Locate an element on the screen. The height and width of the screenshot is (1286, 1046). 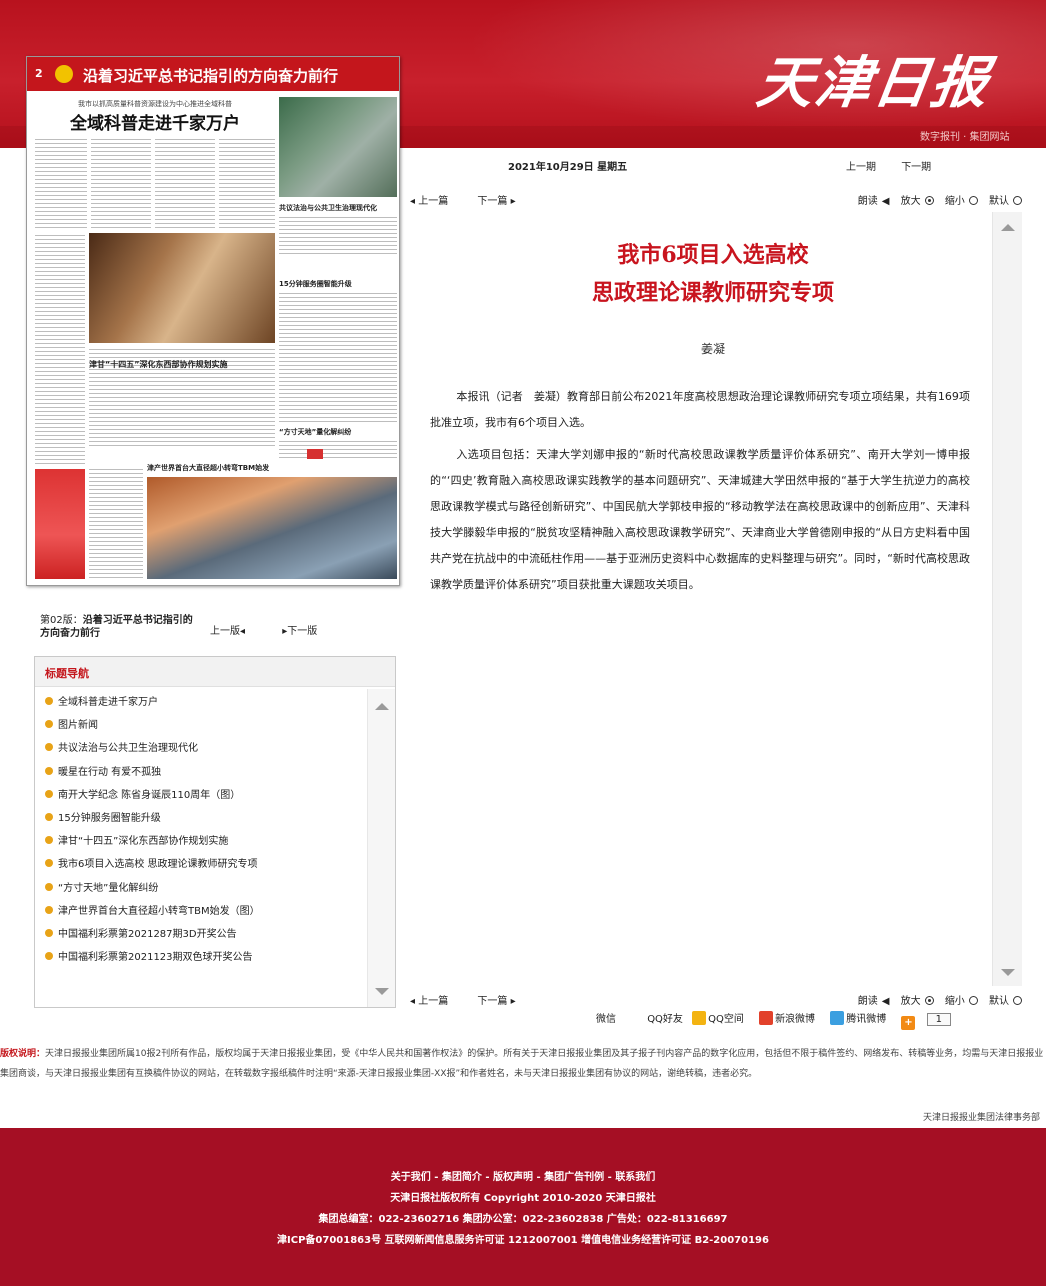
share-weibo: 新浪微博 is located at coordinates (790, 1018).